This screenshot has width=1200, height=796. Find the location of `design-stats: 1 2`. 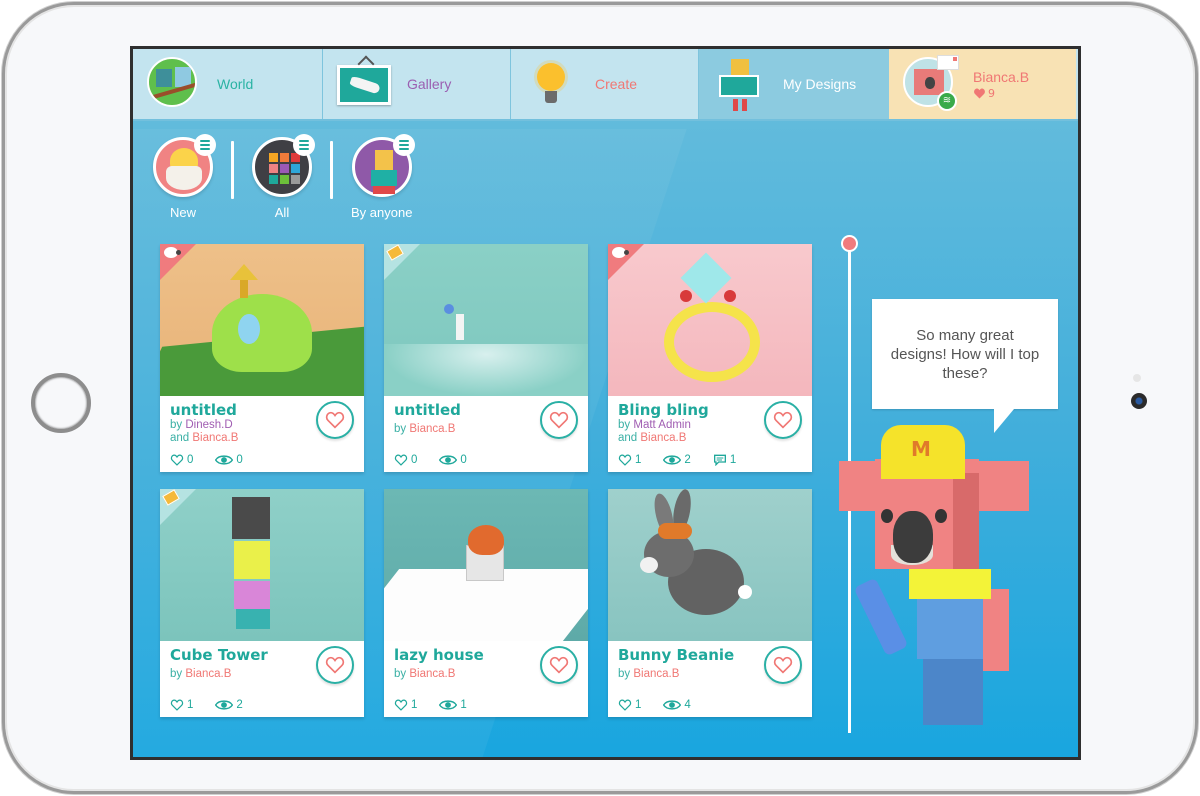

design-stats: 1 2 is located at coordinates (206, 705).